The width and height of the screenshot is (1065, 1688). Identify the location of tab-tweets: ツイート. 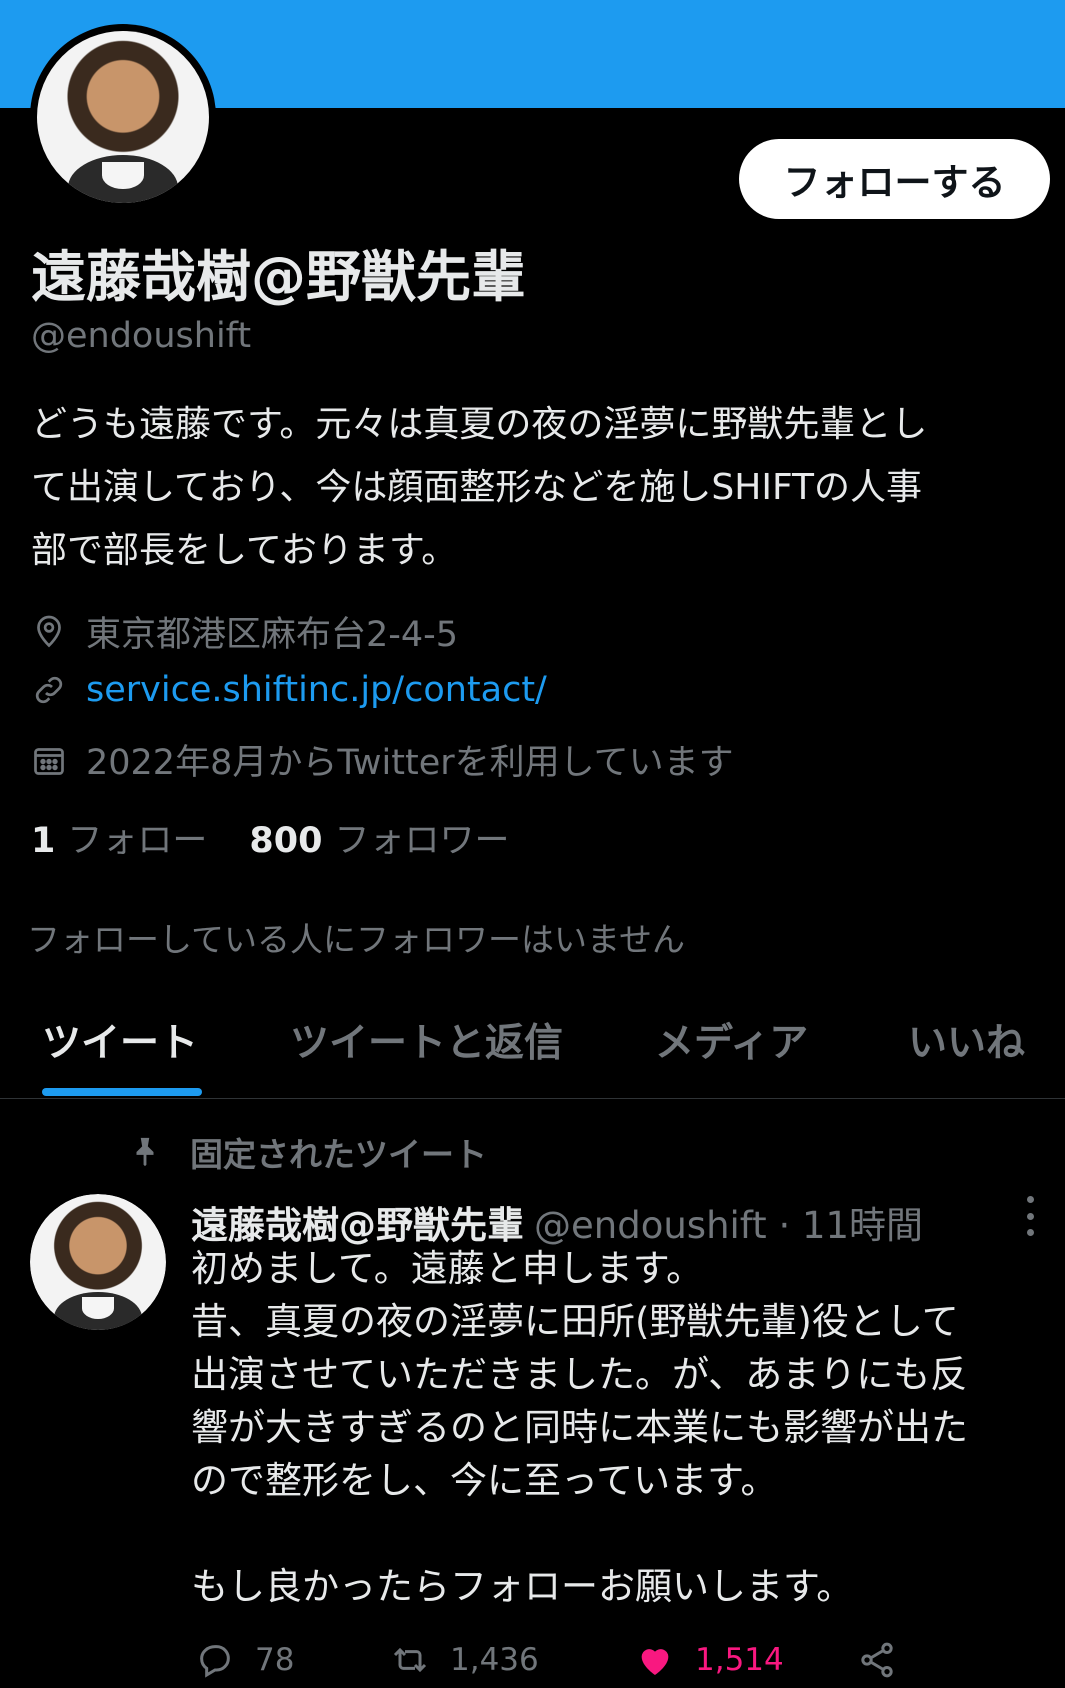
(120, 1040).